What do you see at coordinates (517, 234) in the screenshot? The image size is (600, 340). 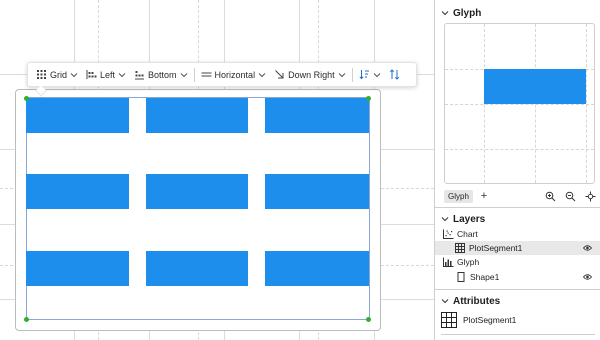 I see `layer-item-chart: Chart` at bounding box center [517, 234].